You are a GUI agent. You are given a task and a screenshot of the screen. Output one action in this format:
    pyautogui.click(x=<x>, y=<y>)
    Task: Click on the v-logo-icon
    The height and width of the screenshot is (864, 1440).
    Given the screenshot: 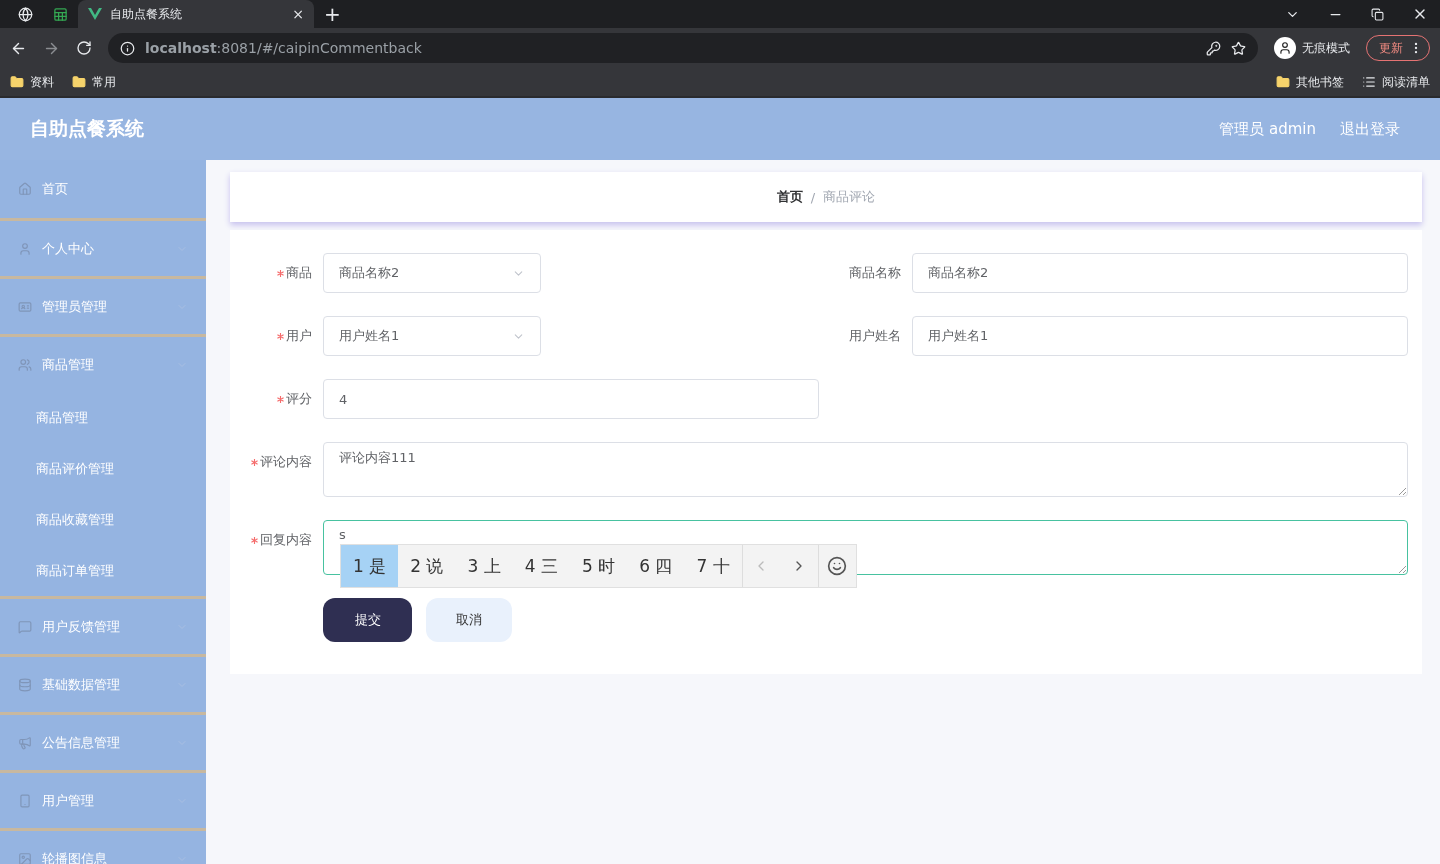 What is the action you would take?
    pyautogui.click(x=95, y=14)
    